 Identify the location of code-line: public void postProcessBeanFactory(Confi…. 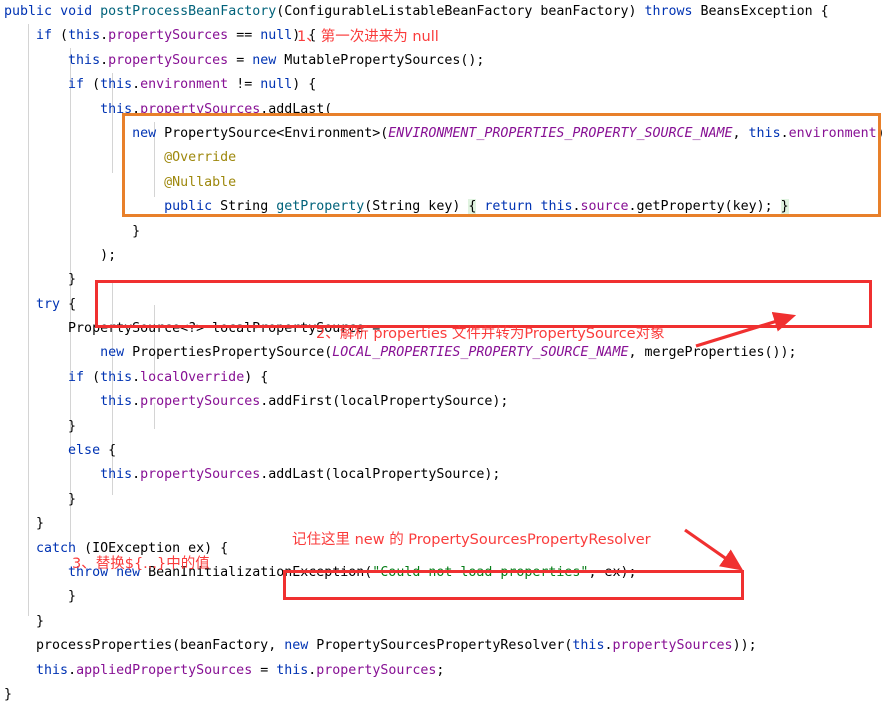
(444, 12).